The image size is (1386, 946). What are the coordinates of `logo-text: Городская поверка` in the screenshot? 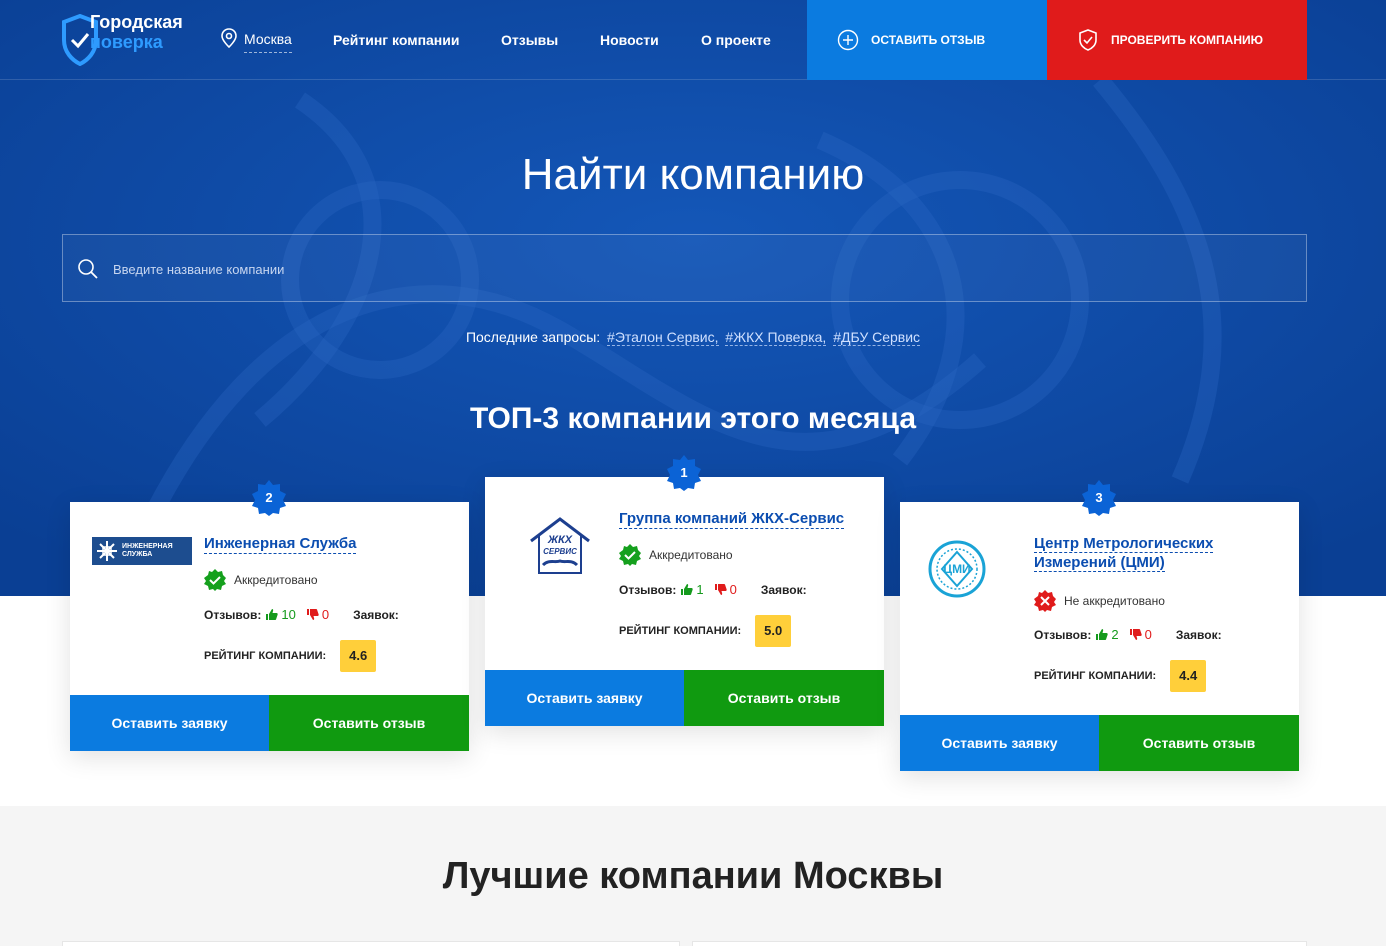 It's located at (136, 32).